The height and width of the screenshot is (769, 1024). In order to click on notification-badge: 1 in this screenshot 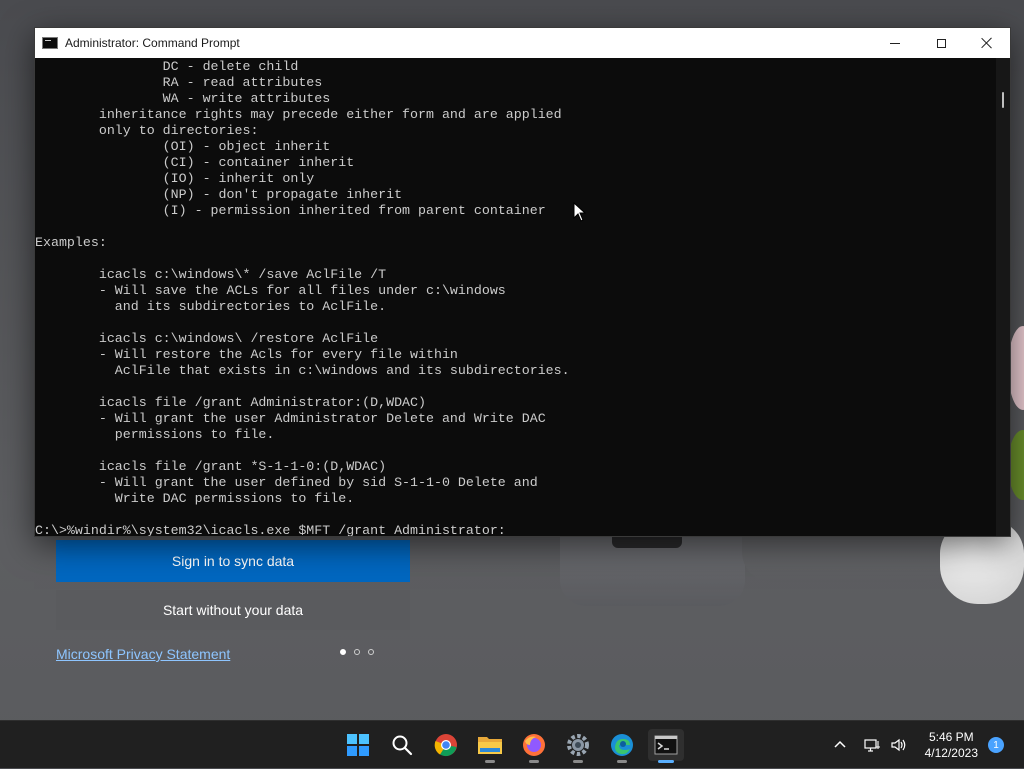, I will do `click(996, 745)`.